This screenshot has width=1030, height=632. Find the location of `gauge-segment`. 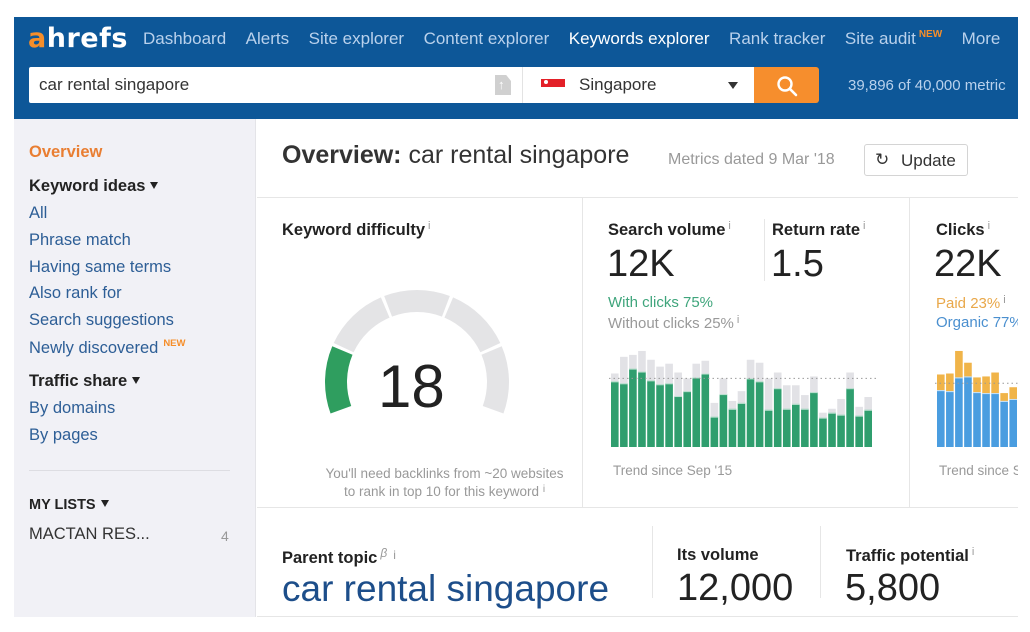

gauge-segment is located at coordinates (417, 303).